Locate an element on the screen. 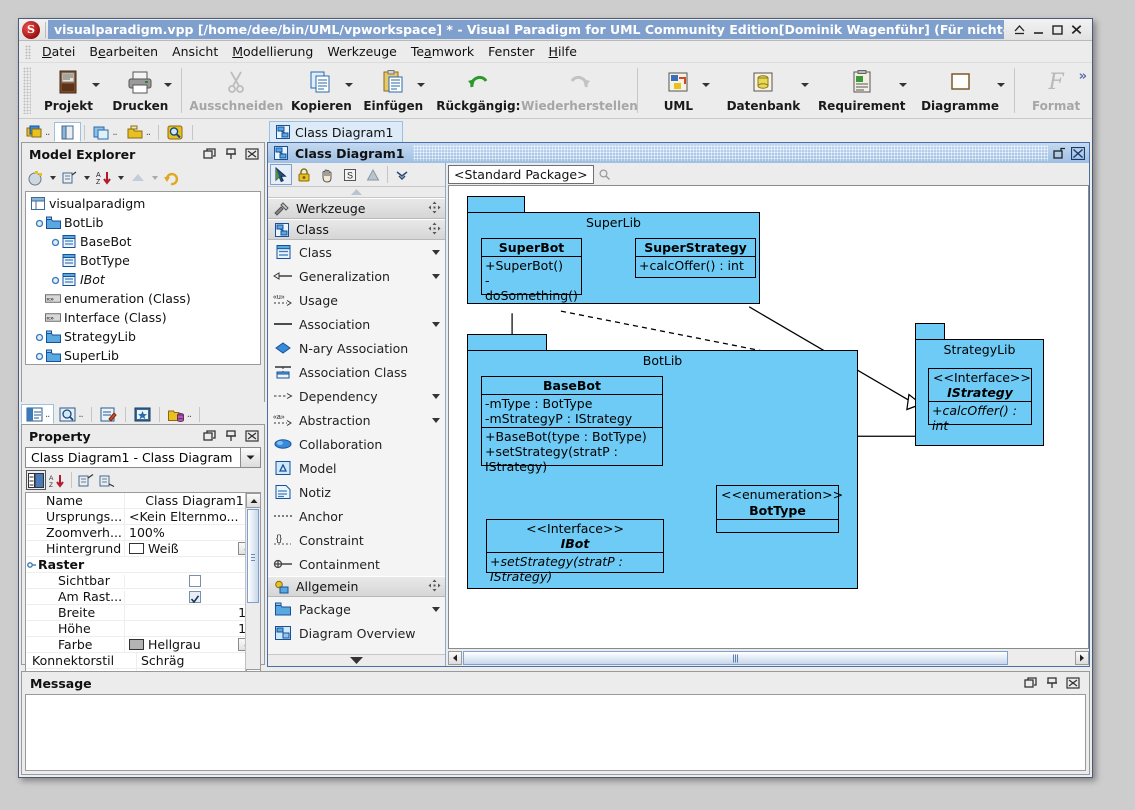  lock-icon is located at coordinates (304, 174).